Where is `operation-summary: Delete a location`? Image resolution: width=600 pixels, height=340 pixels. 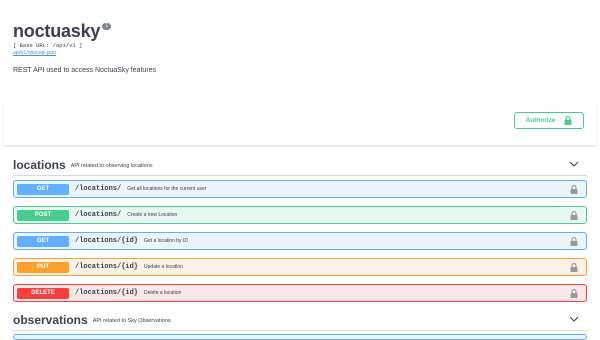 operation-summary: Delete a location is located at coordinates (163, 293).